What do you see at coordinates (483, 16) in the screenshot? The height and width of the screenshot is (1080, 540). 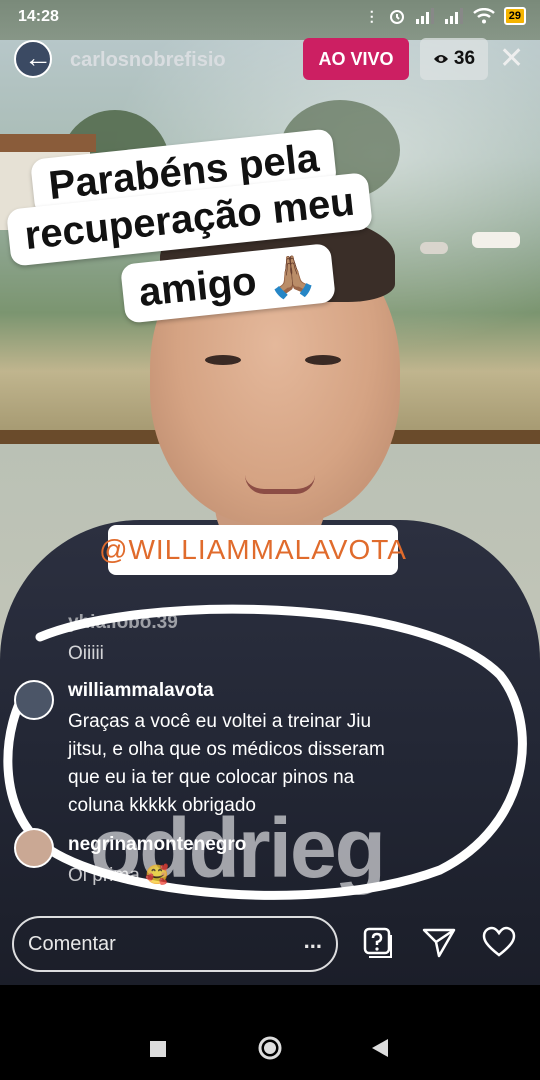 I see `wifi-icon` at bounding box center [483, 16].